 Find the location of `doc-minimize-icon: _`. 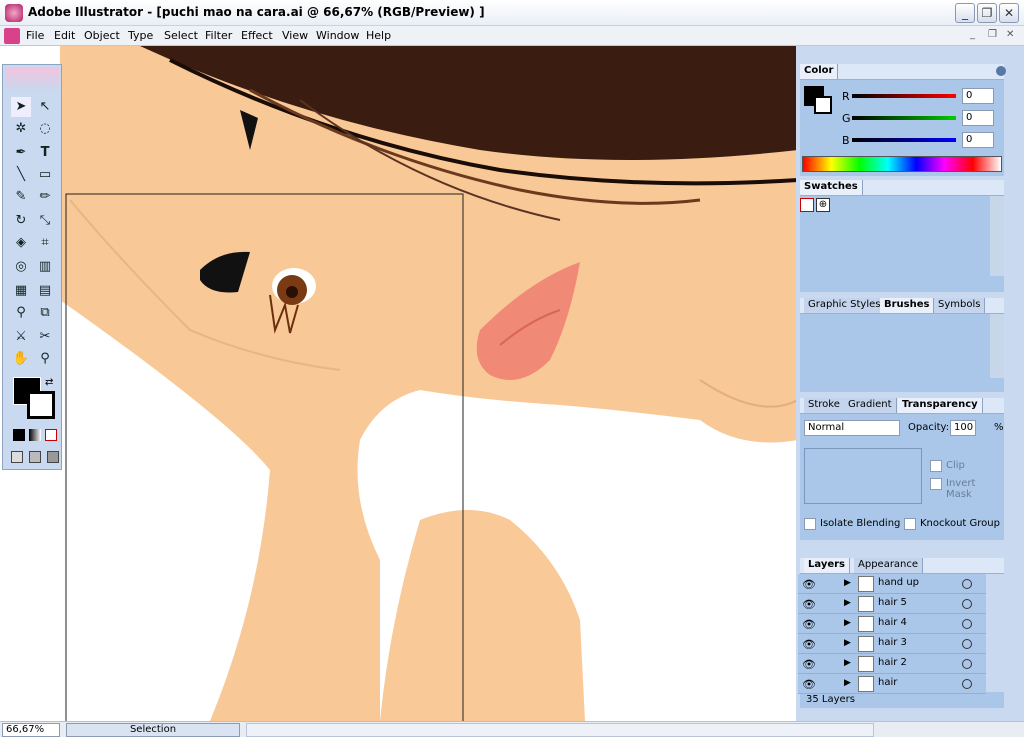

doc-minimize-icon: _ is located at coordinates (972, 34).